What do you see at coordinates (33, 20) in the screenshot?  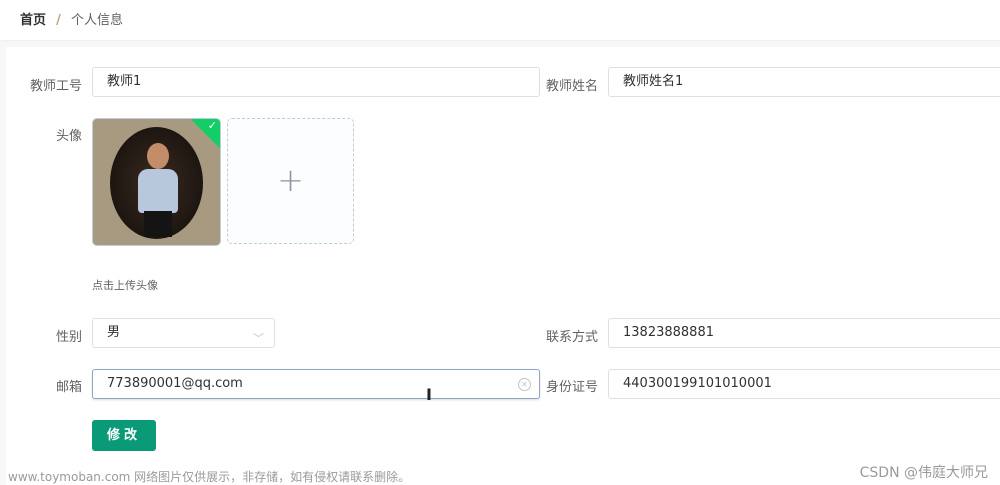 I see `breadcrumb-home: 首页` at bounding box center [33, 20].